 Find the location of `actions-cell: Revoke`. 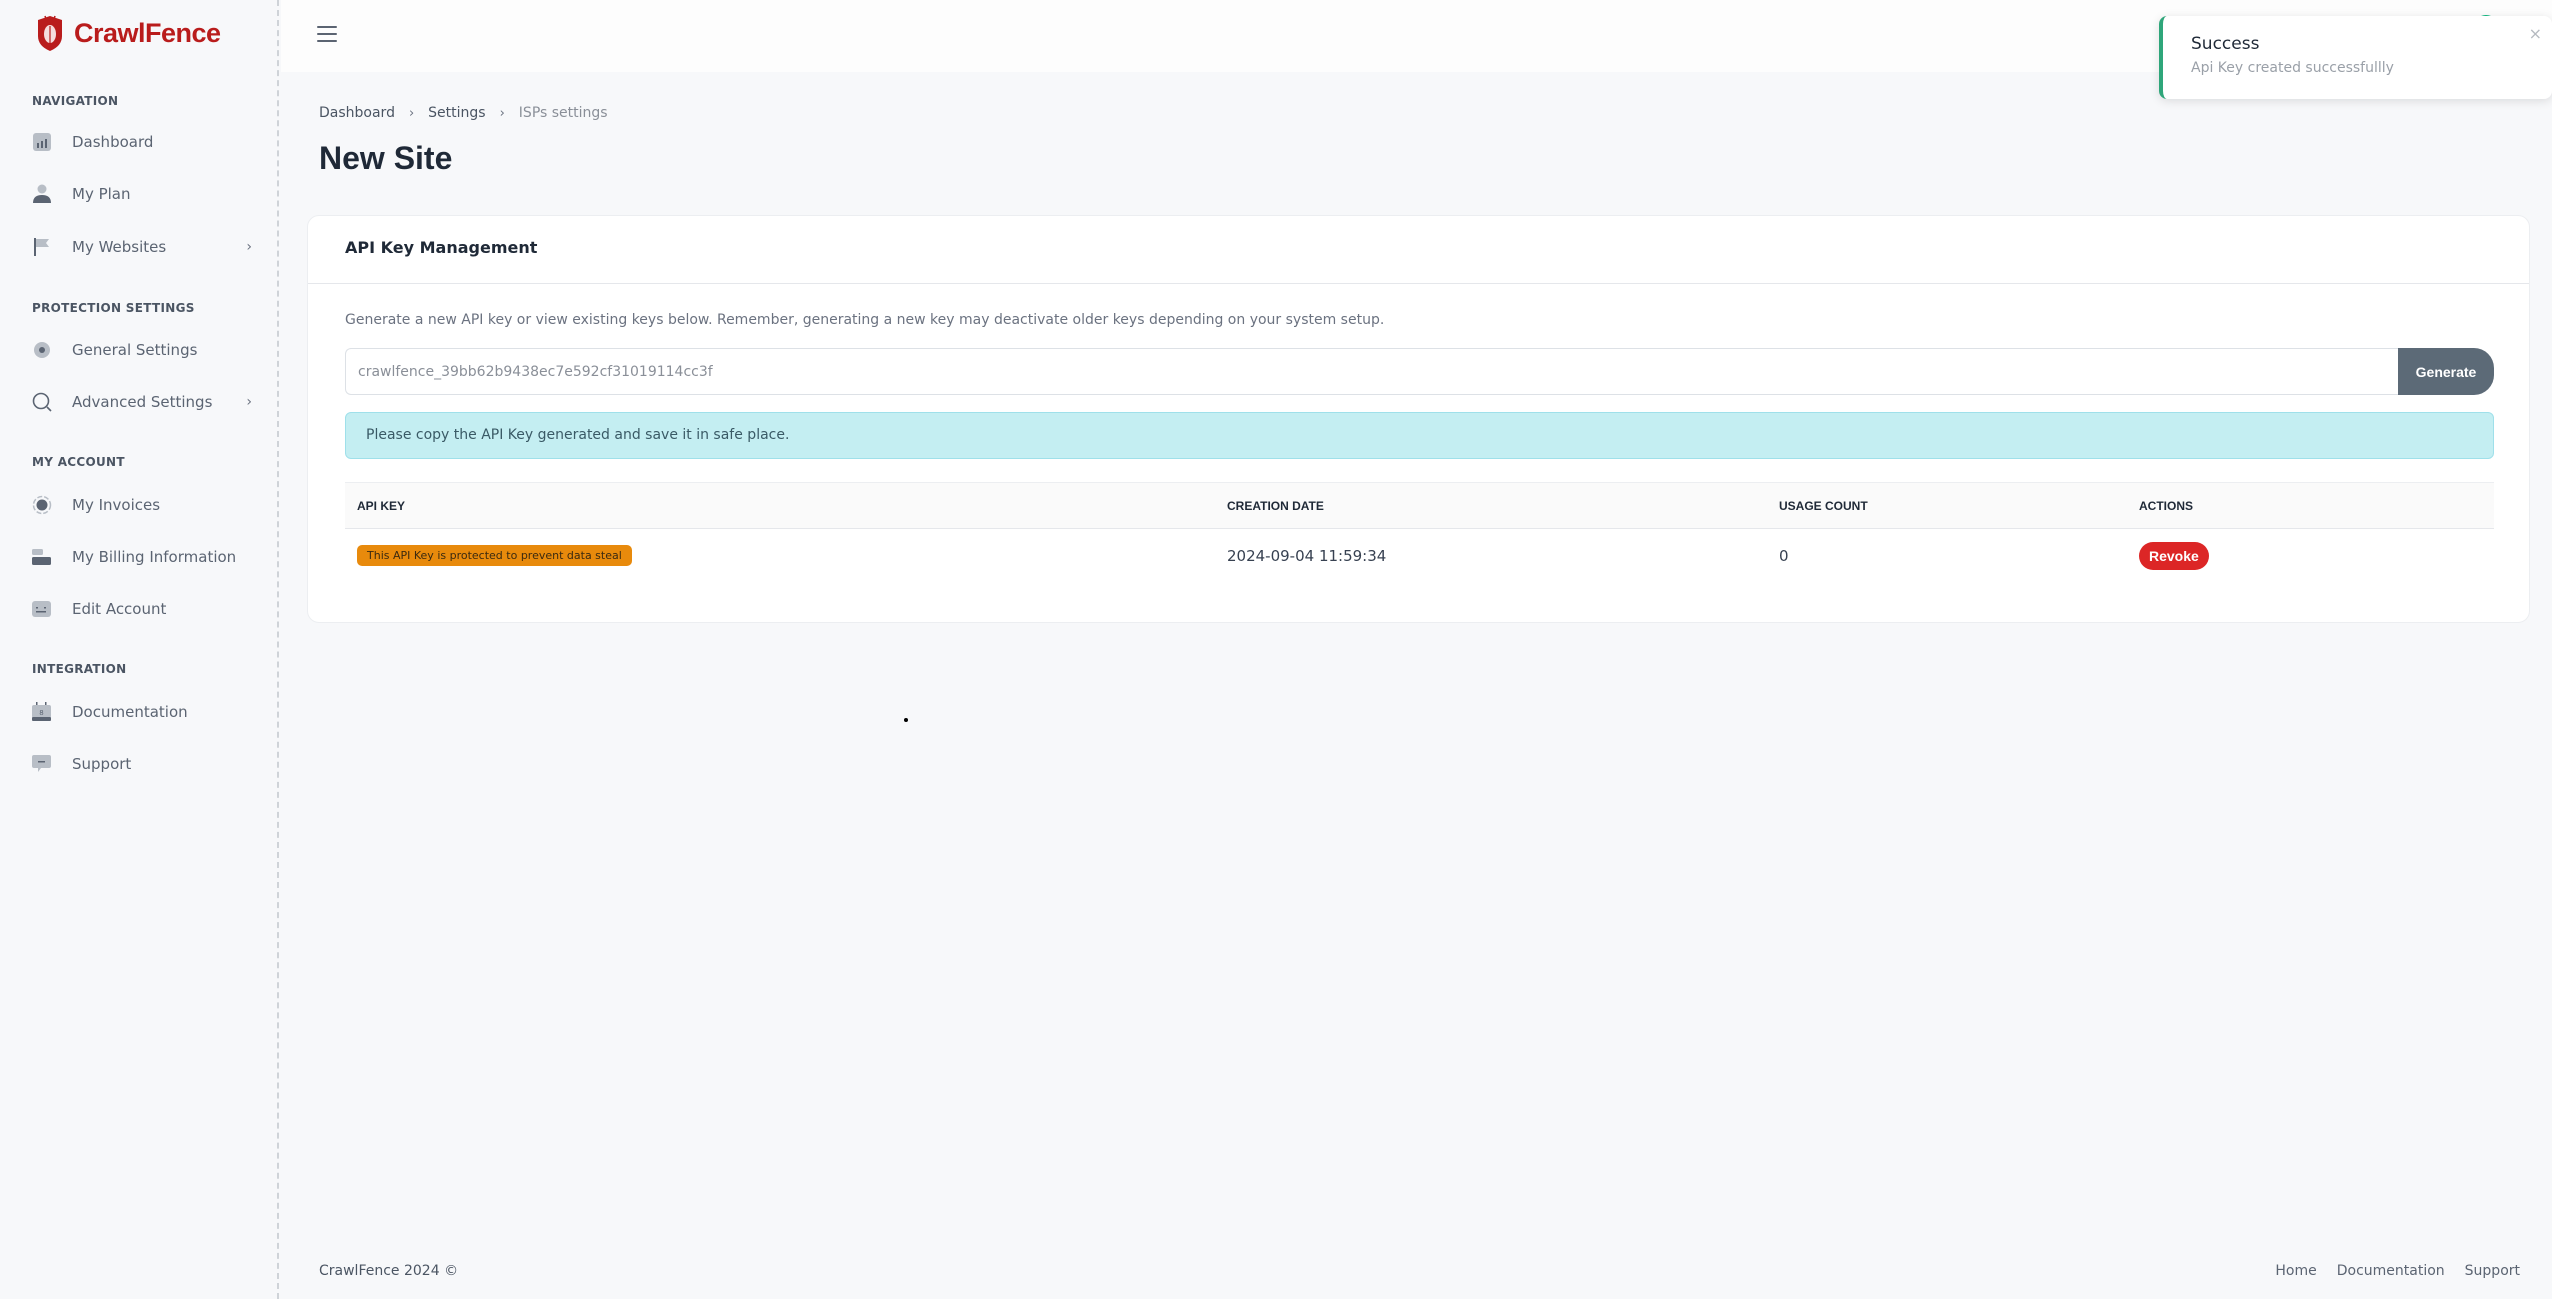

actions-cell: Revoke is located at coordinates (2310, 556).